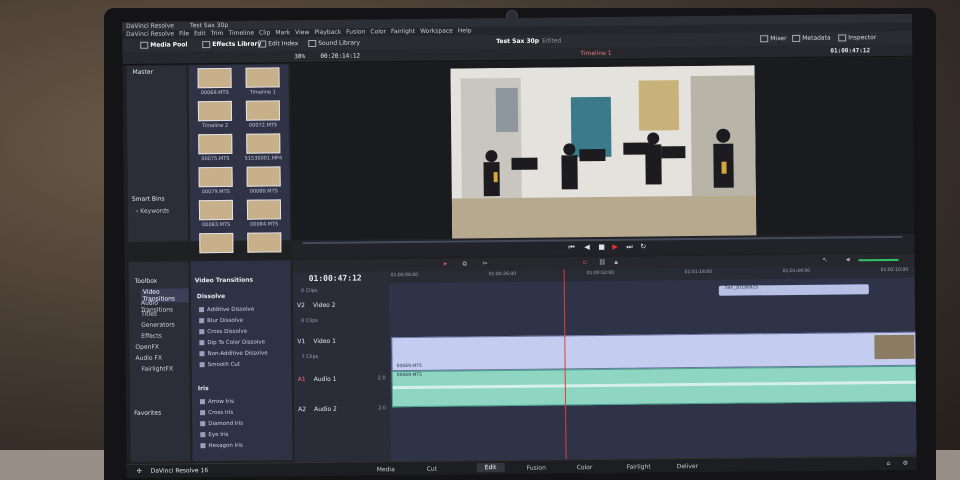 The width and height of the screenshot is (960, 480). Describe the element at coordinates (151, 336) in the screenshot. I see `effects-tree-item: Effects` at that location.